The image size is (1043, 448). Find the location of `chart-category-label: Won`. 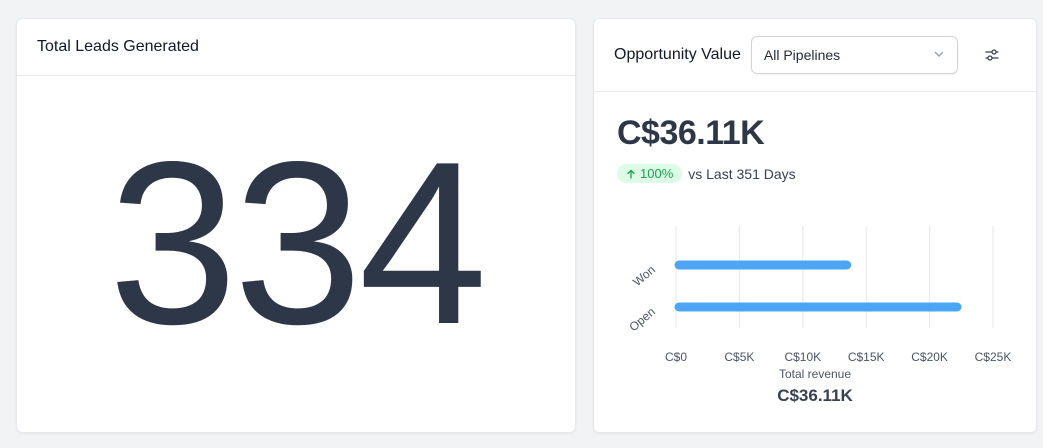

chart-category-label: Won is located at coordinates (644, 276).